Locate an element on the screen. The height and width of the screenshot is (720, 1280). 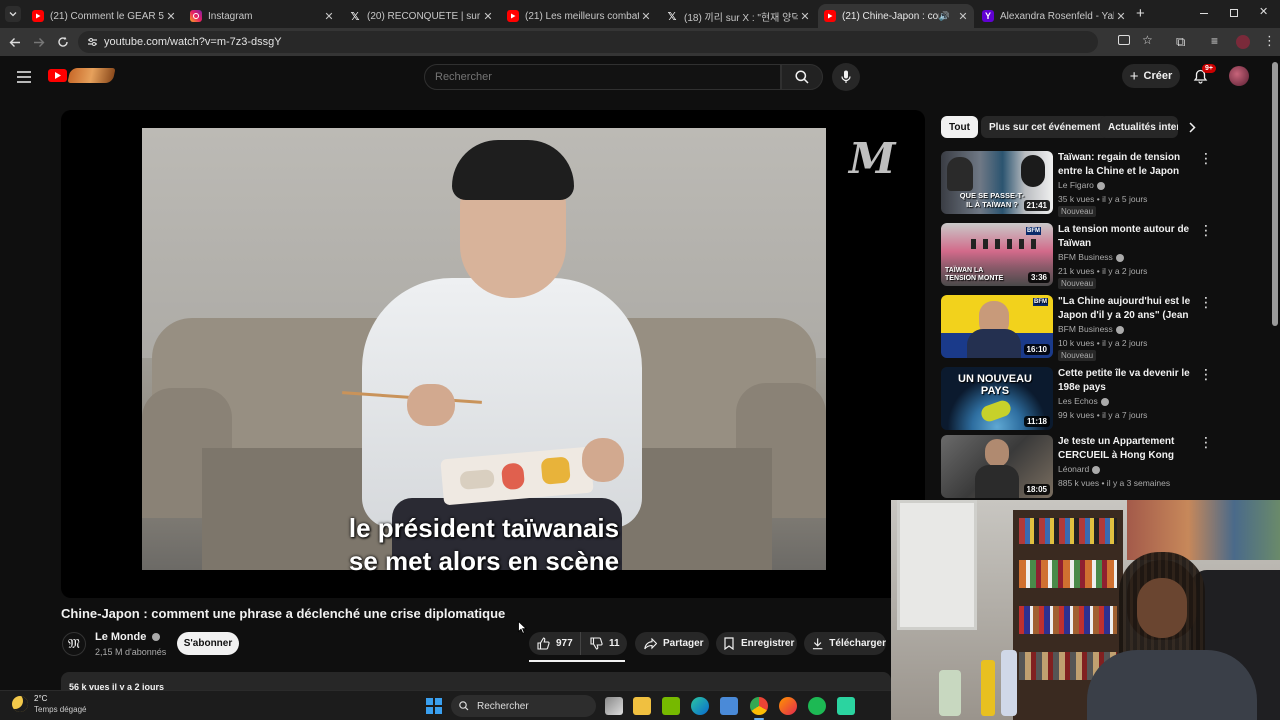
channel-name: Les Echos is located at coordinates (1083, 401).